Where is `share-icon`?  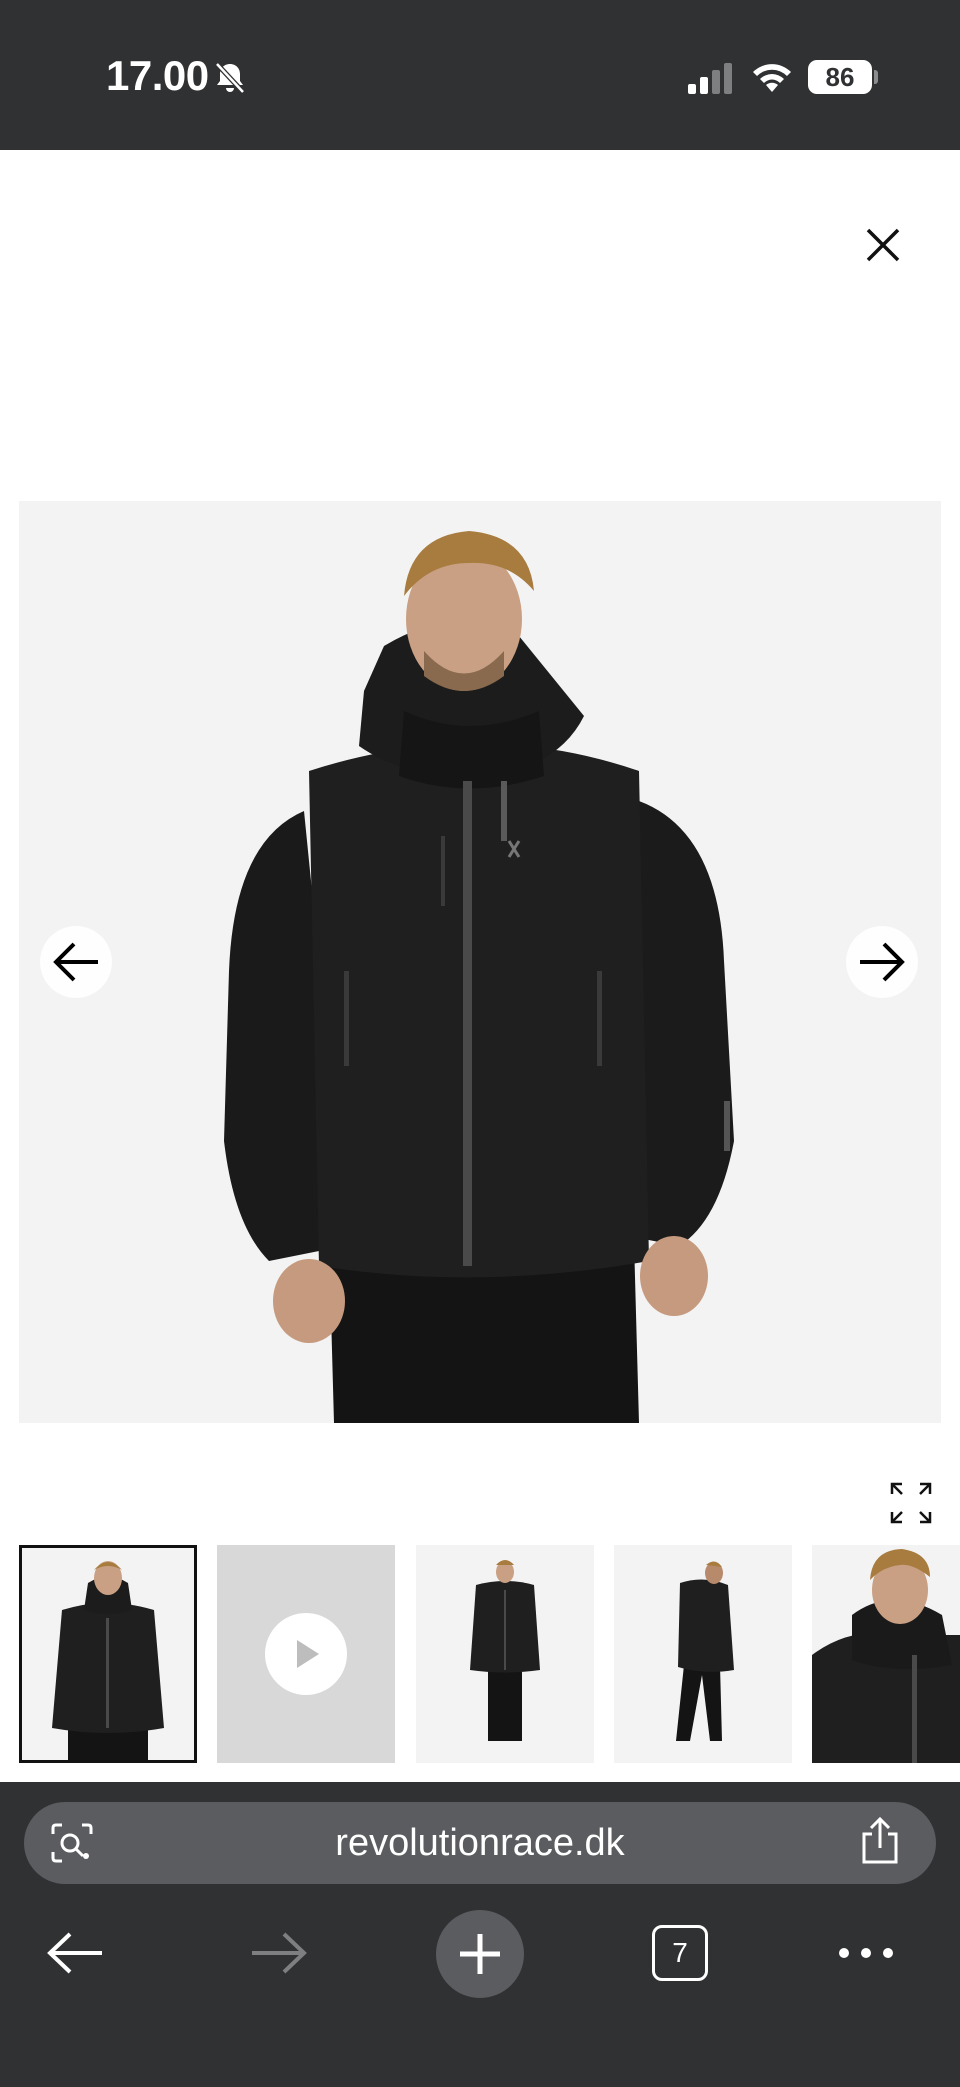 share-icon is located at coordinates (880, 1841).